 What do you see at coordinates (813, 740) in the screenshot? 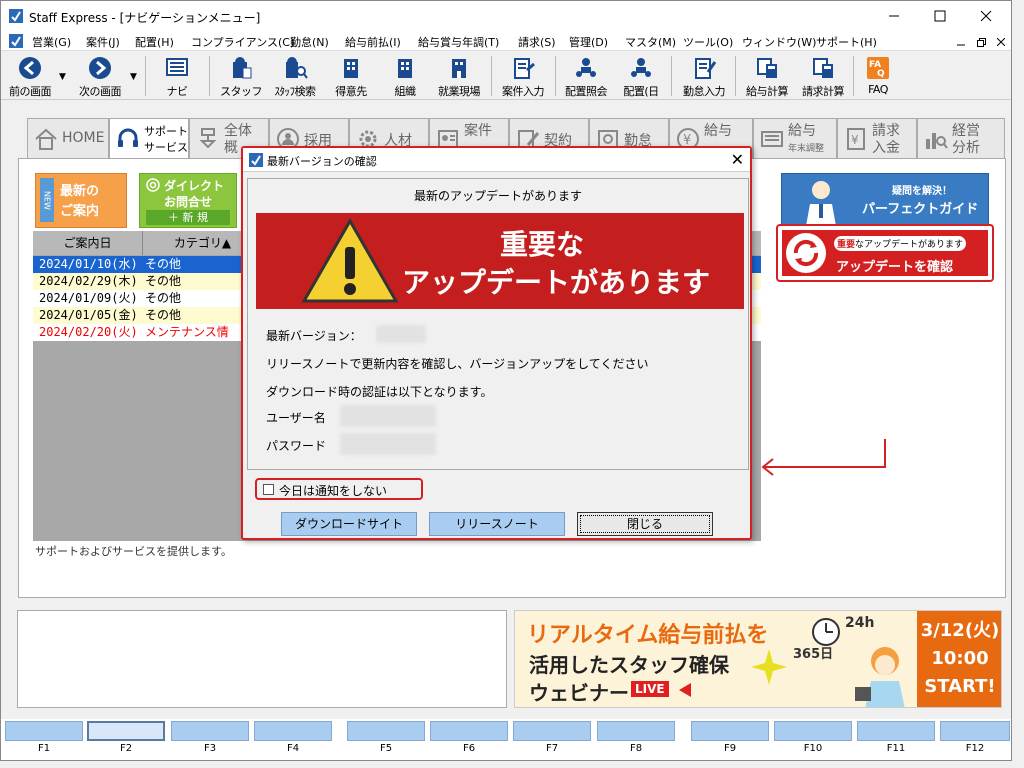
I see `f10-key: F10` at bounding box center [813, 740].